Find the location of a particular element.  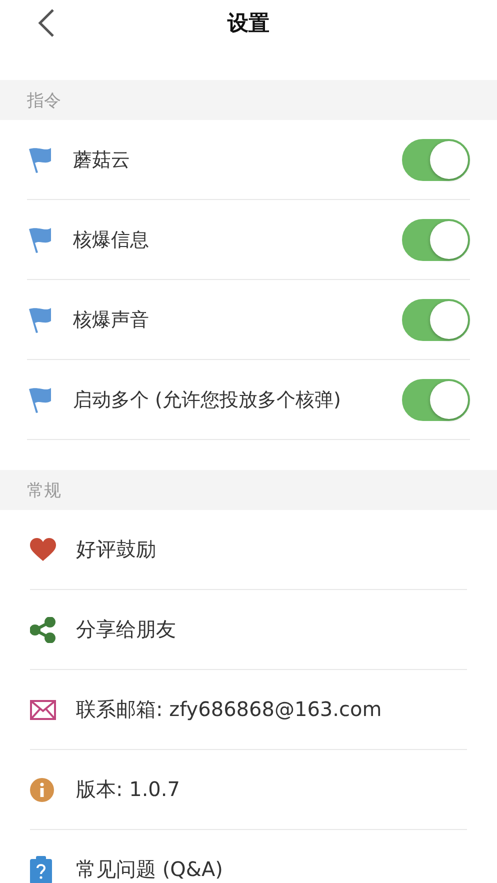

heart-icon is located at coordinates (43, 550).